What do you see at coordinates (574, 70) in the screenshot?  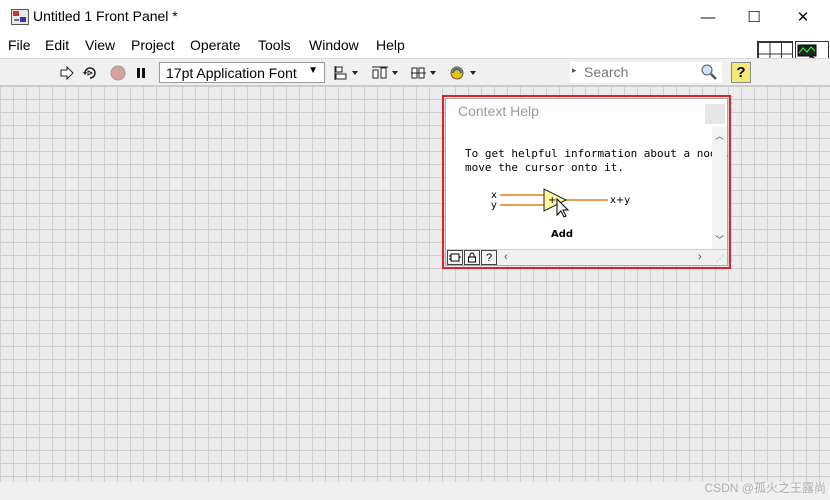 I see `search-expand-icon: ▸` at bounding box center [574, 70].